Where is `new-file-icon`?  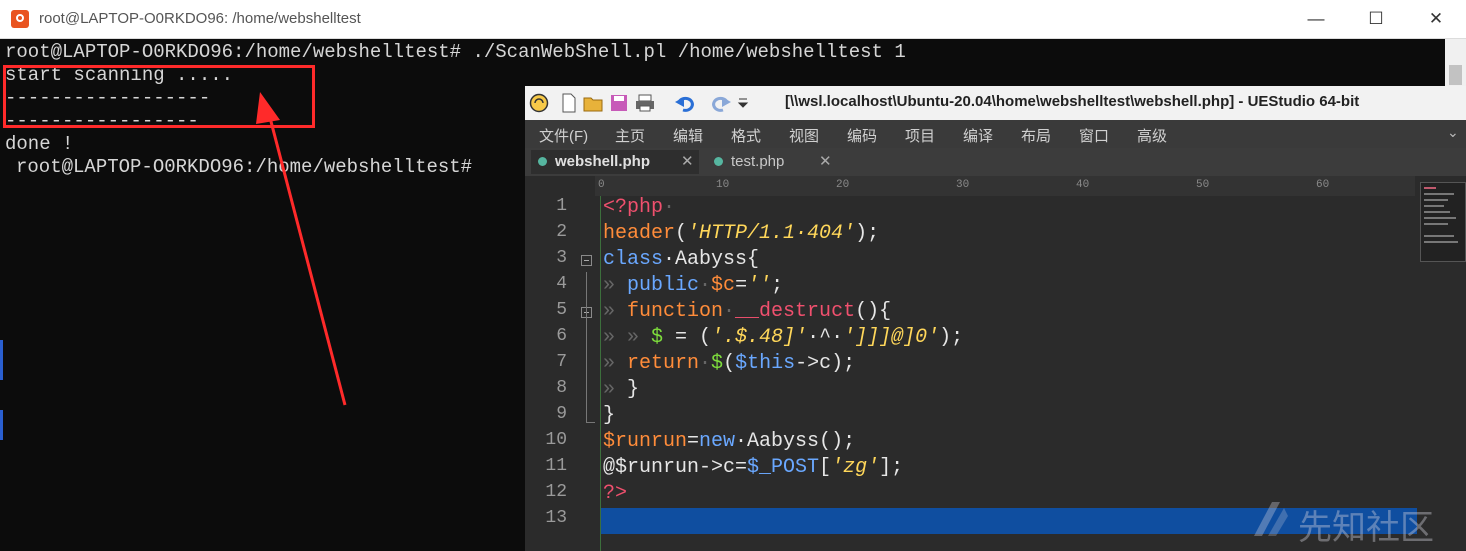
new-file-icon is located at coordinates (569, 103).